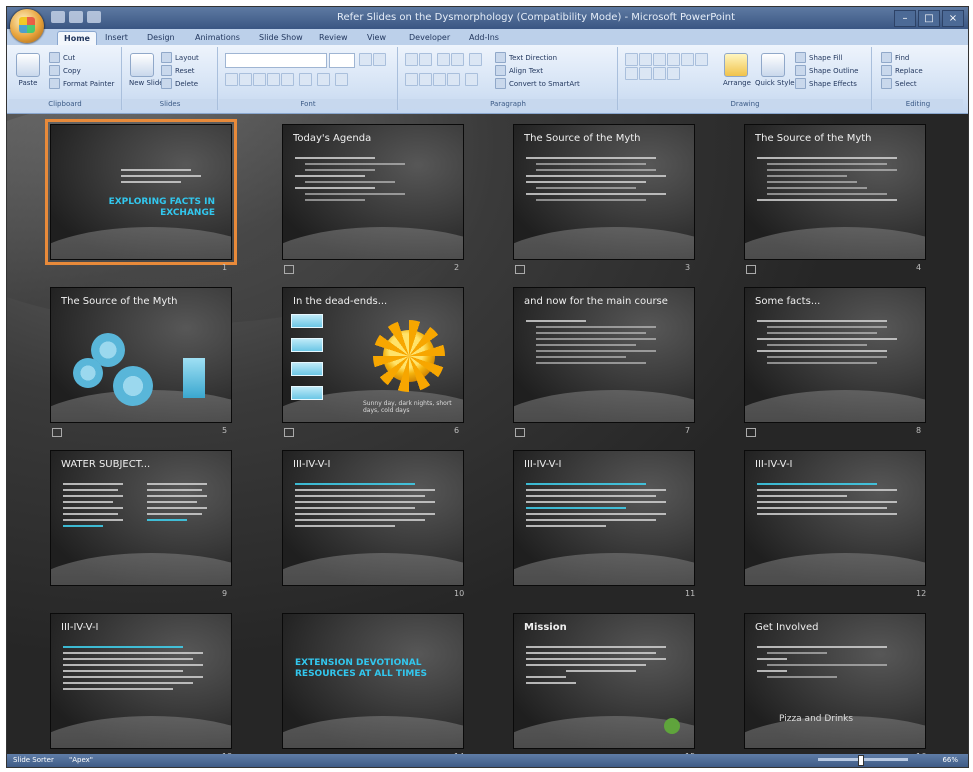 The width and height of the screenshot is (973, 772). I want to click on shape-text-icon, so click(659, 73).